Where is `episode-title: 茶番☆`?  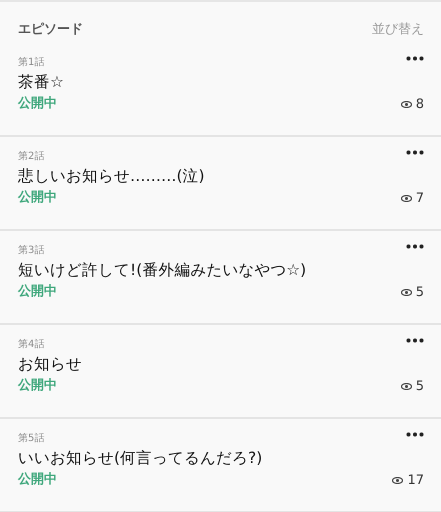 episode-title: 茶番☆ is located at coordinates (41, 82).